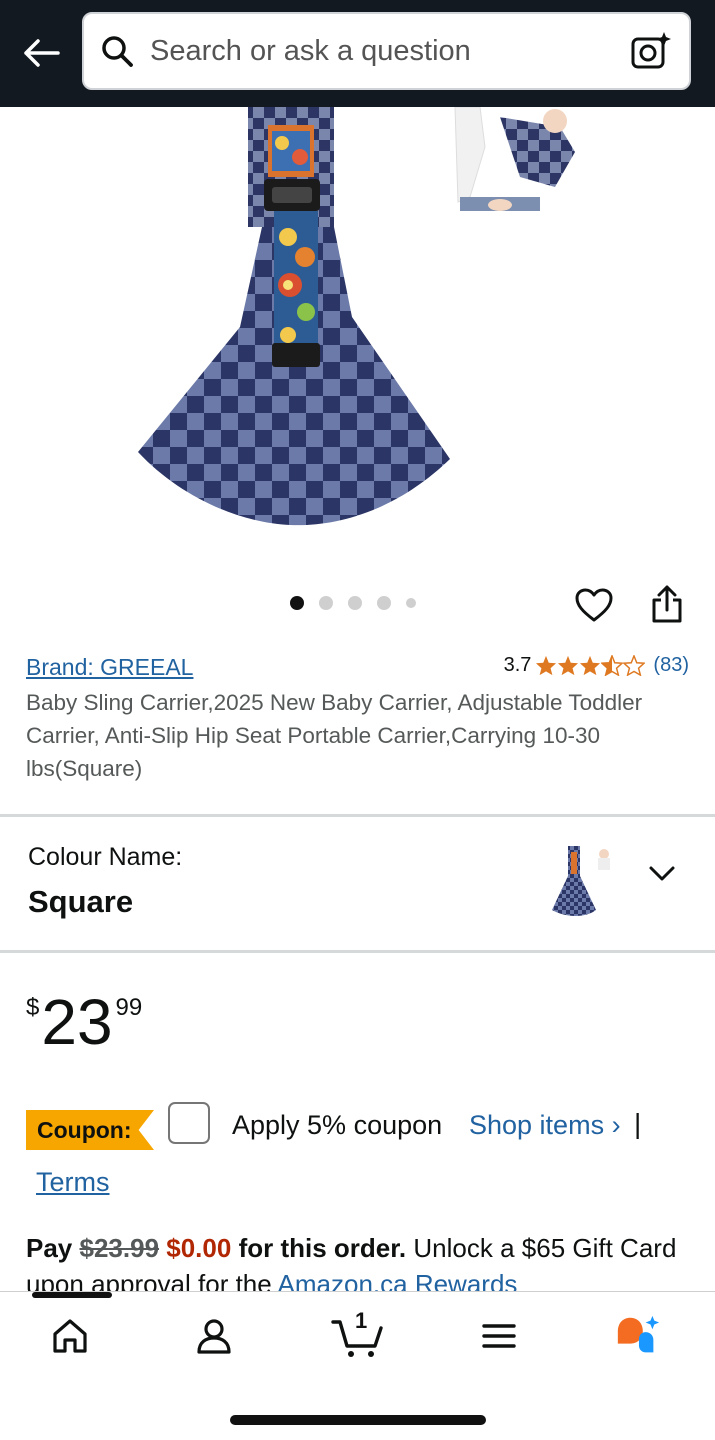 The height and width of the screenshot is (1440, 715). What do you see at coordinates (81, 901) in the screenshot?
I see `colour-value: Square` at bounding box center [81, 901].